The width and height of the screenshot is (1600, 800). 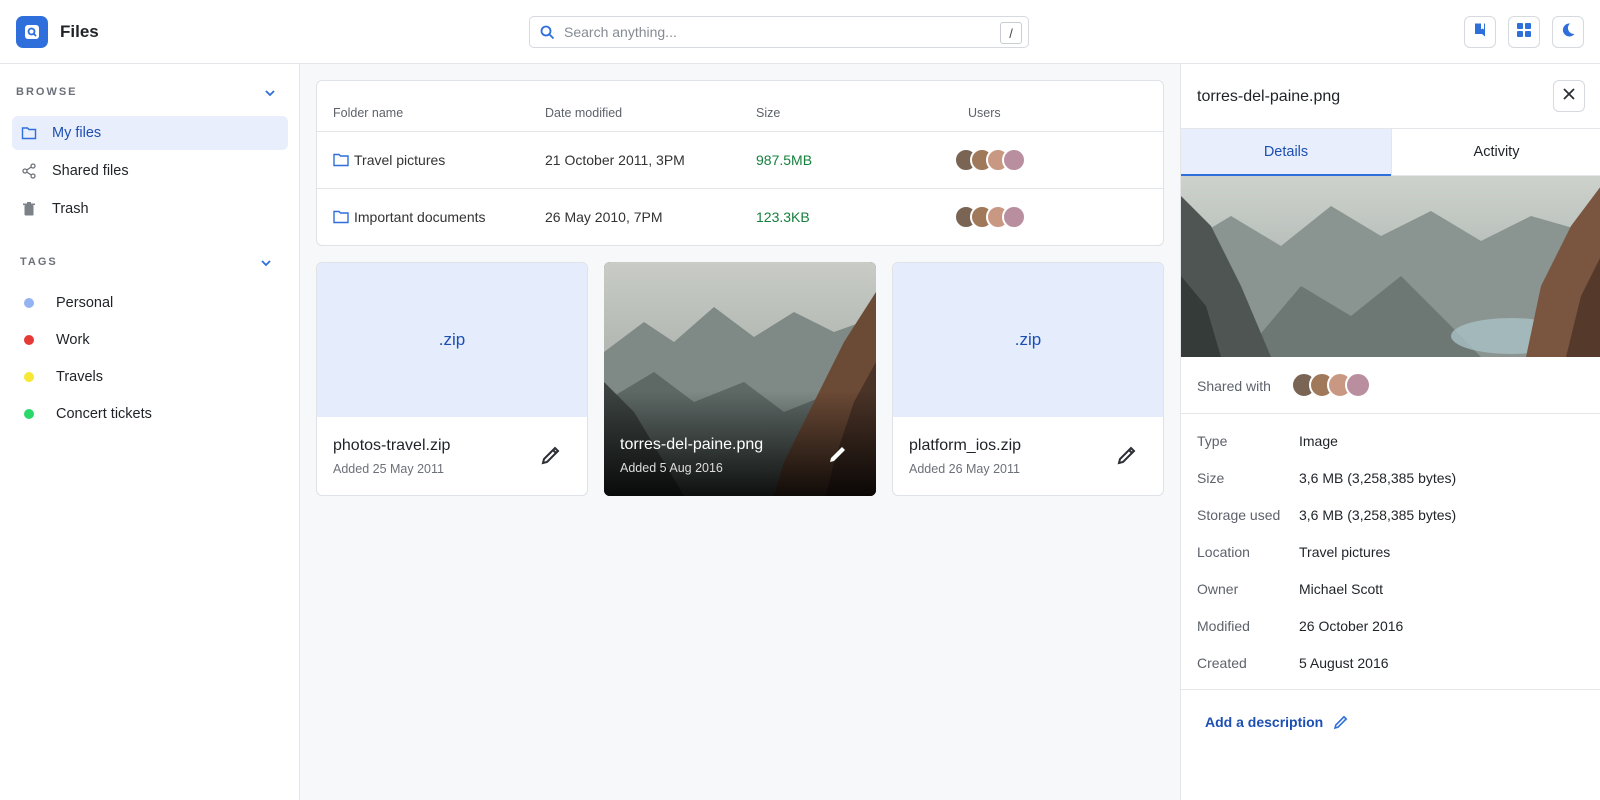 What do you see at coordinates (671, 468) in the screenshot?
I see `file-added-date: Added 5 Aug 2016` at bounding box center [671, 468].